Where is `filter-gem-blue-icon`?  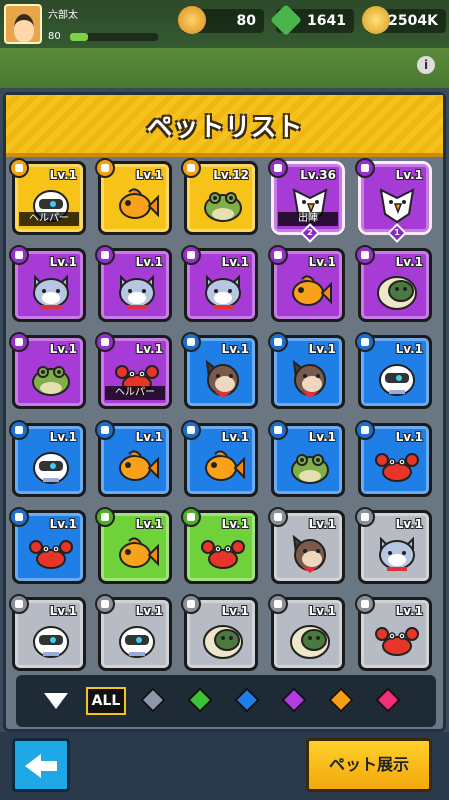
filter-gem-blue-icon is located at coordinates (247, 700).